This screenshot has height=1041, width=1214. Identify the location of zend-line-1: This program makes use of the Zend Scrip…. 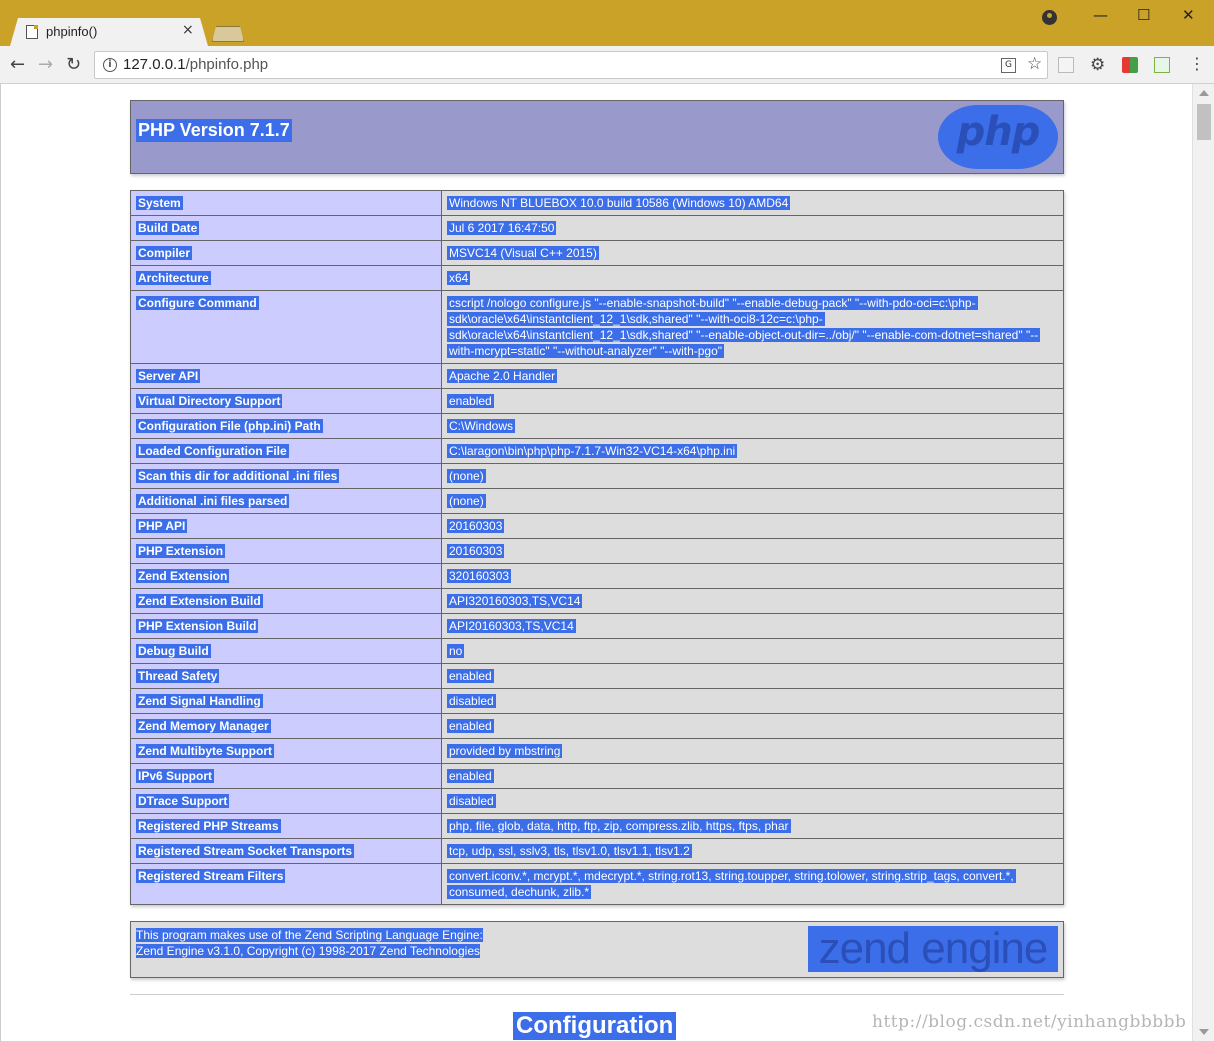
(309, 935).